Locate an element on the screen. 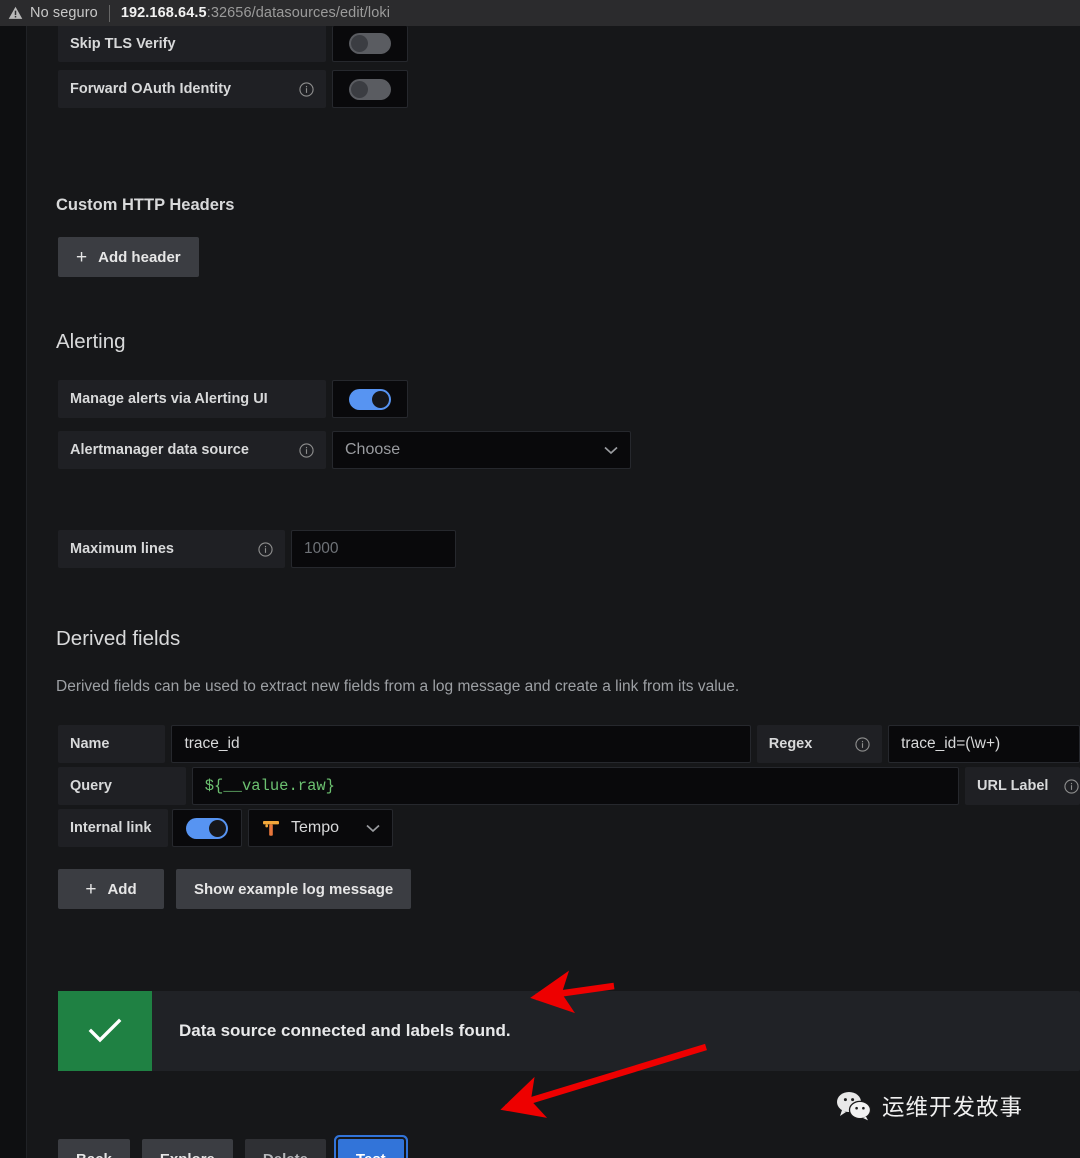 The width and height of the screenshot is (1080, 1158). maximum-lines-input: 1000 is located at coordinates (373, 549).